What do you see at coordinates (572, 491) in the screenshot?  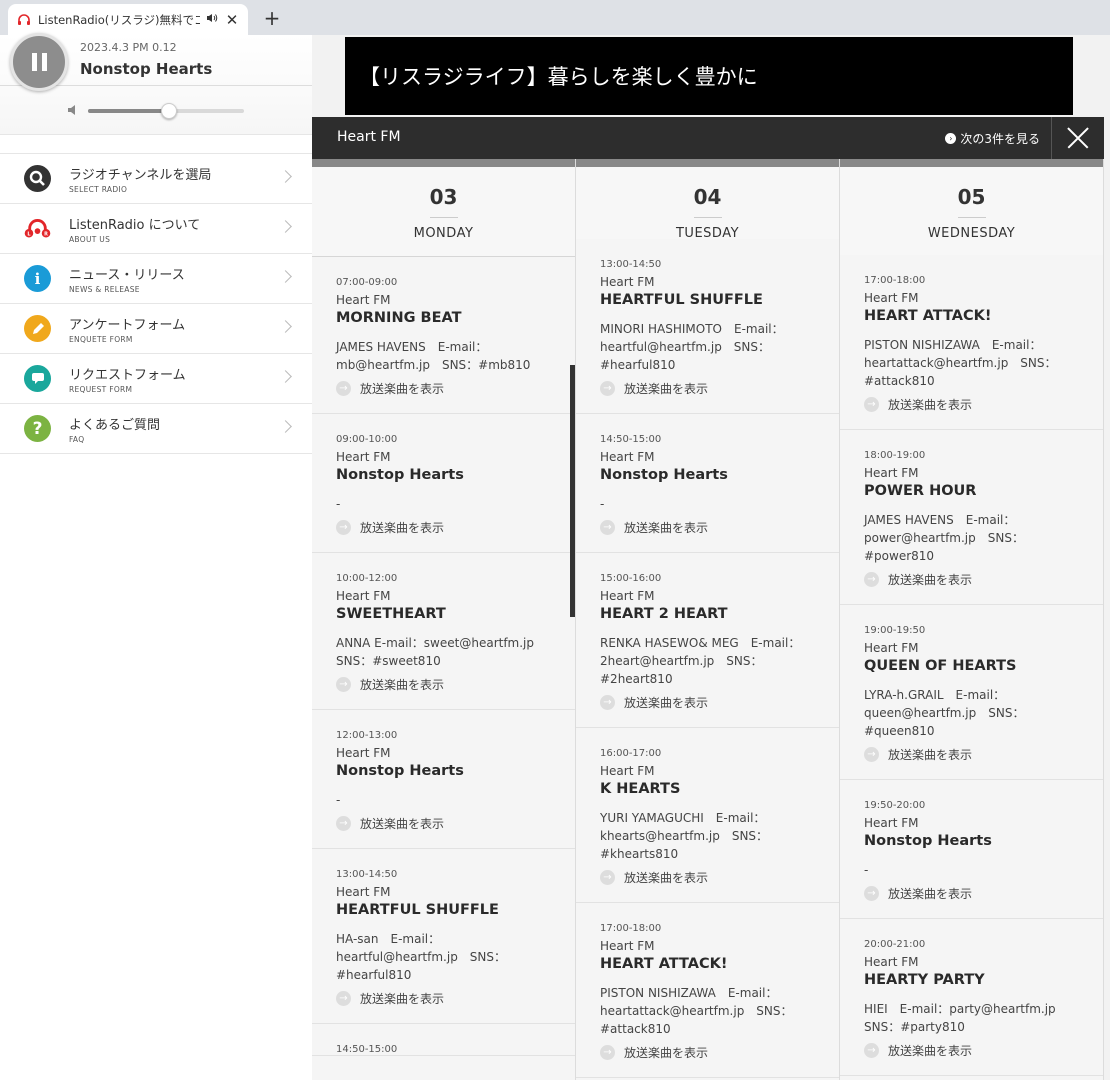 I see `scrollbar-thumb` at bounding box center [572, 491].